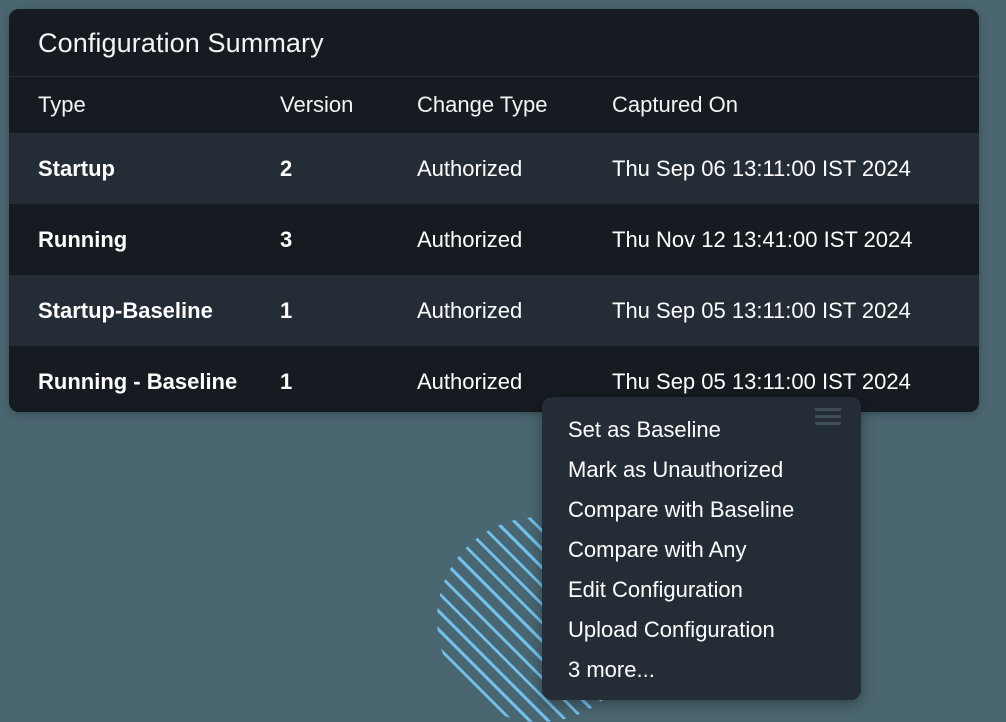  I want to click on cell-type: Startup, so click(130, 168).